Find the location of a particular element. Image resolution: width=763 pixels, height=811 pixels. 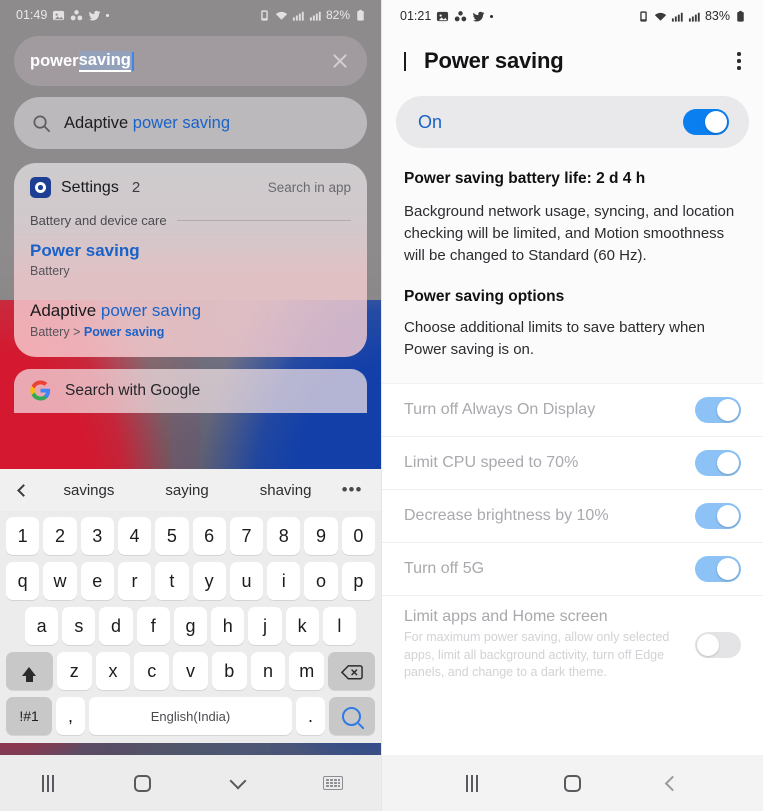

wifi-icon is located at coordinates (281, 15).